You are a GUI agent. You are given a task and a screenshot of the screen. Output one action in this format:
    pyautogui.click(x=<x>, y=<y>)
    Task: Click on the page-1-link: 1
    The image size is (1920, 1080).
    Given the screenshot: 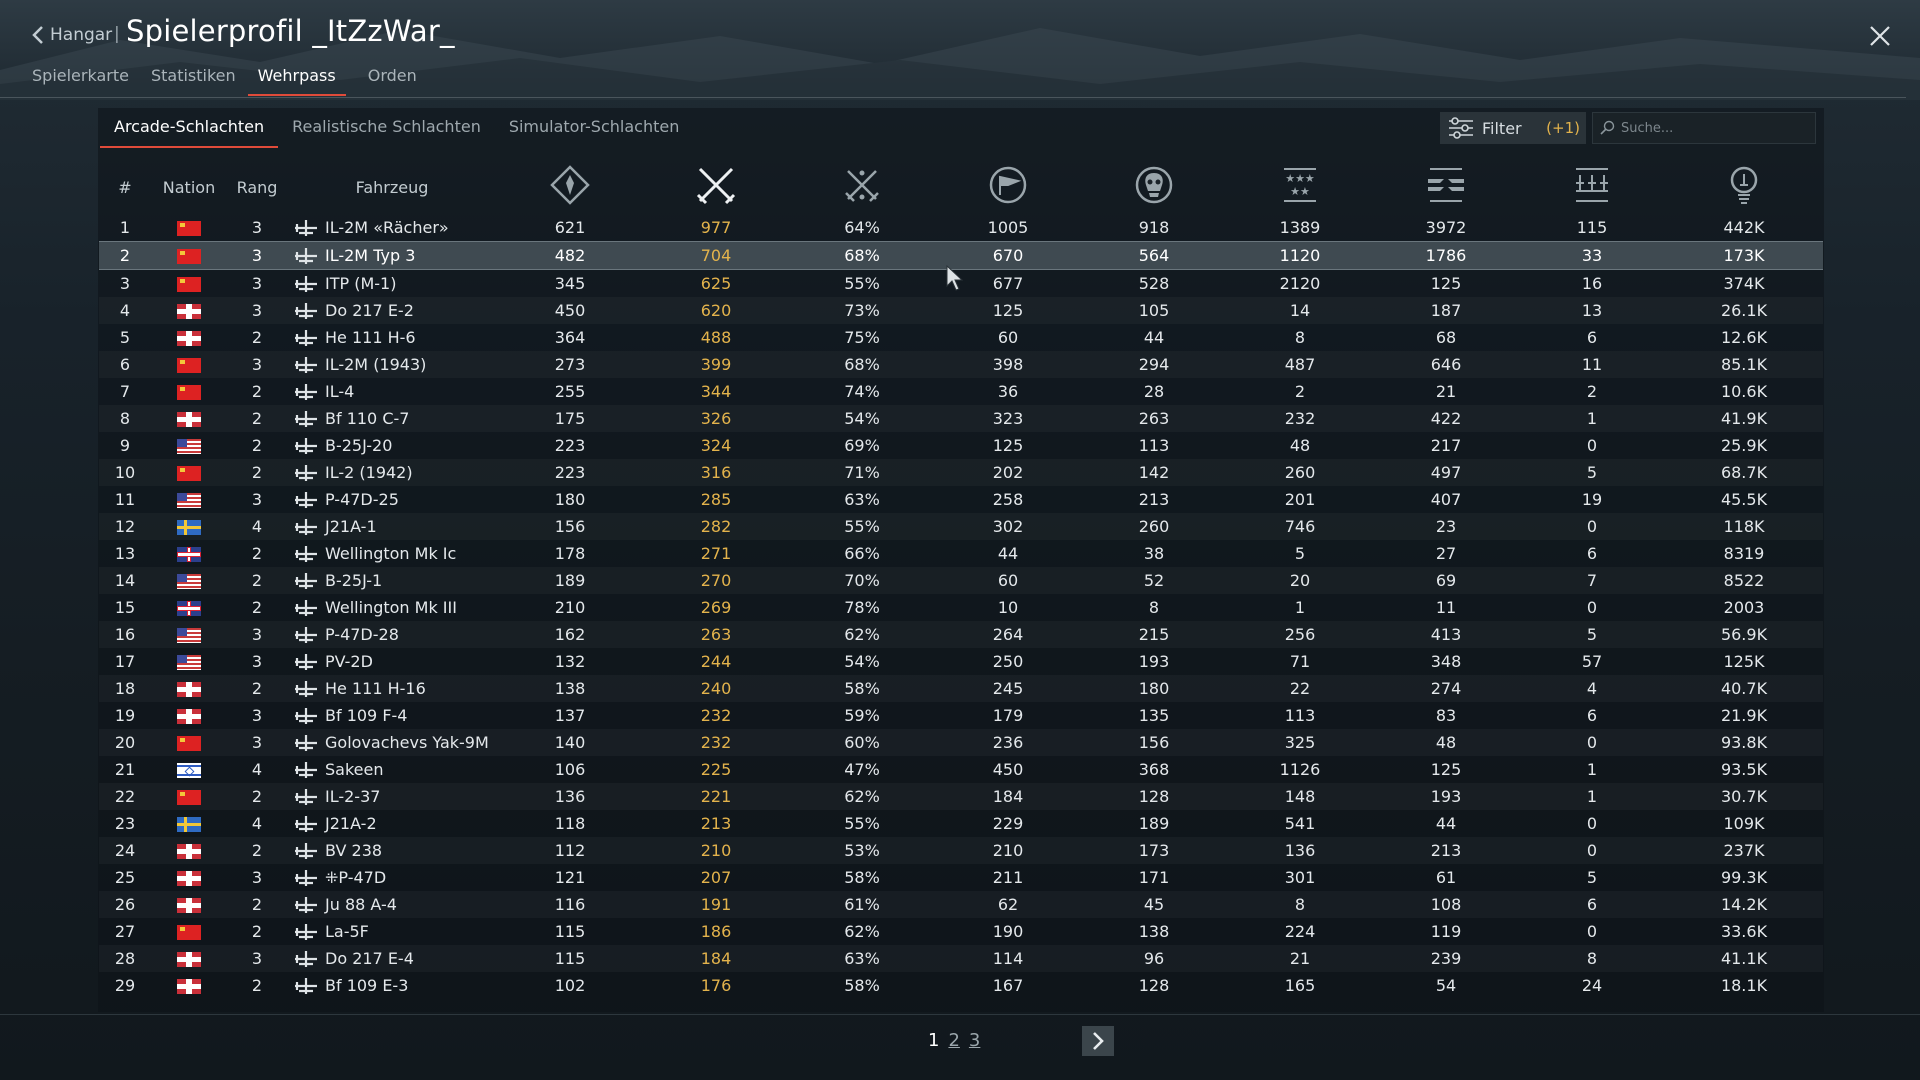 What is the action you would take?
    pyautogui.click(x=933, y=1040)
    